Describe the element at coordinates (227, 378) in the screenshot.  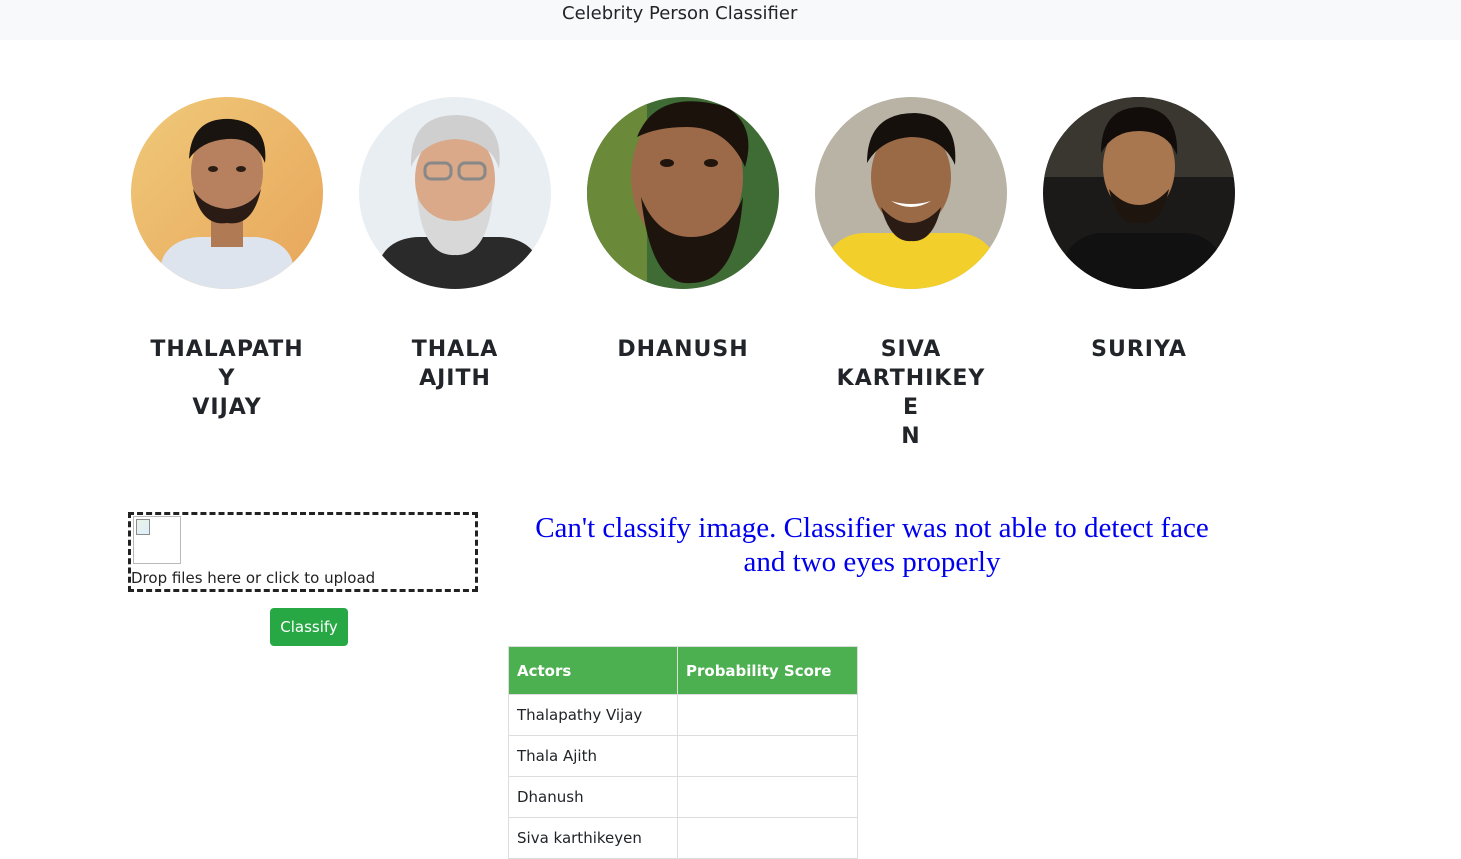
I see `celebrity-name: THALAPATHY VIJAY` at that location.